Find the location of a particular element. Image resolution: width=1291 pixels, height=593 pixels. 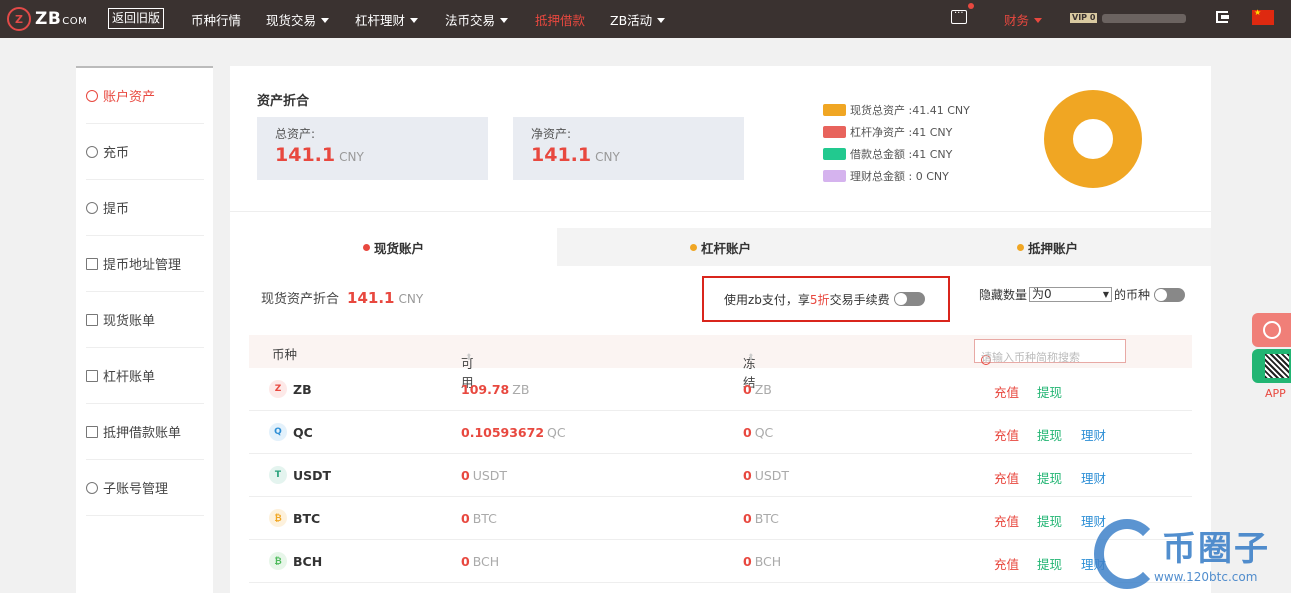

sidebar-item-sub-accounts: 子账号管理 is located at coordinates (145, 488).